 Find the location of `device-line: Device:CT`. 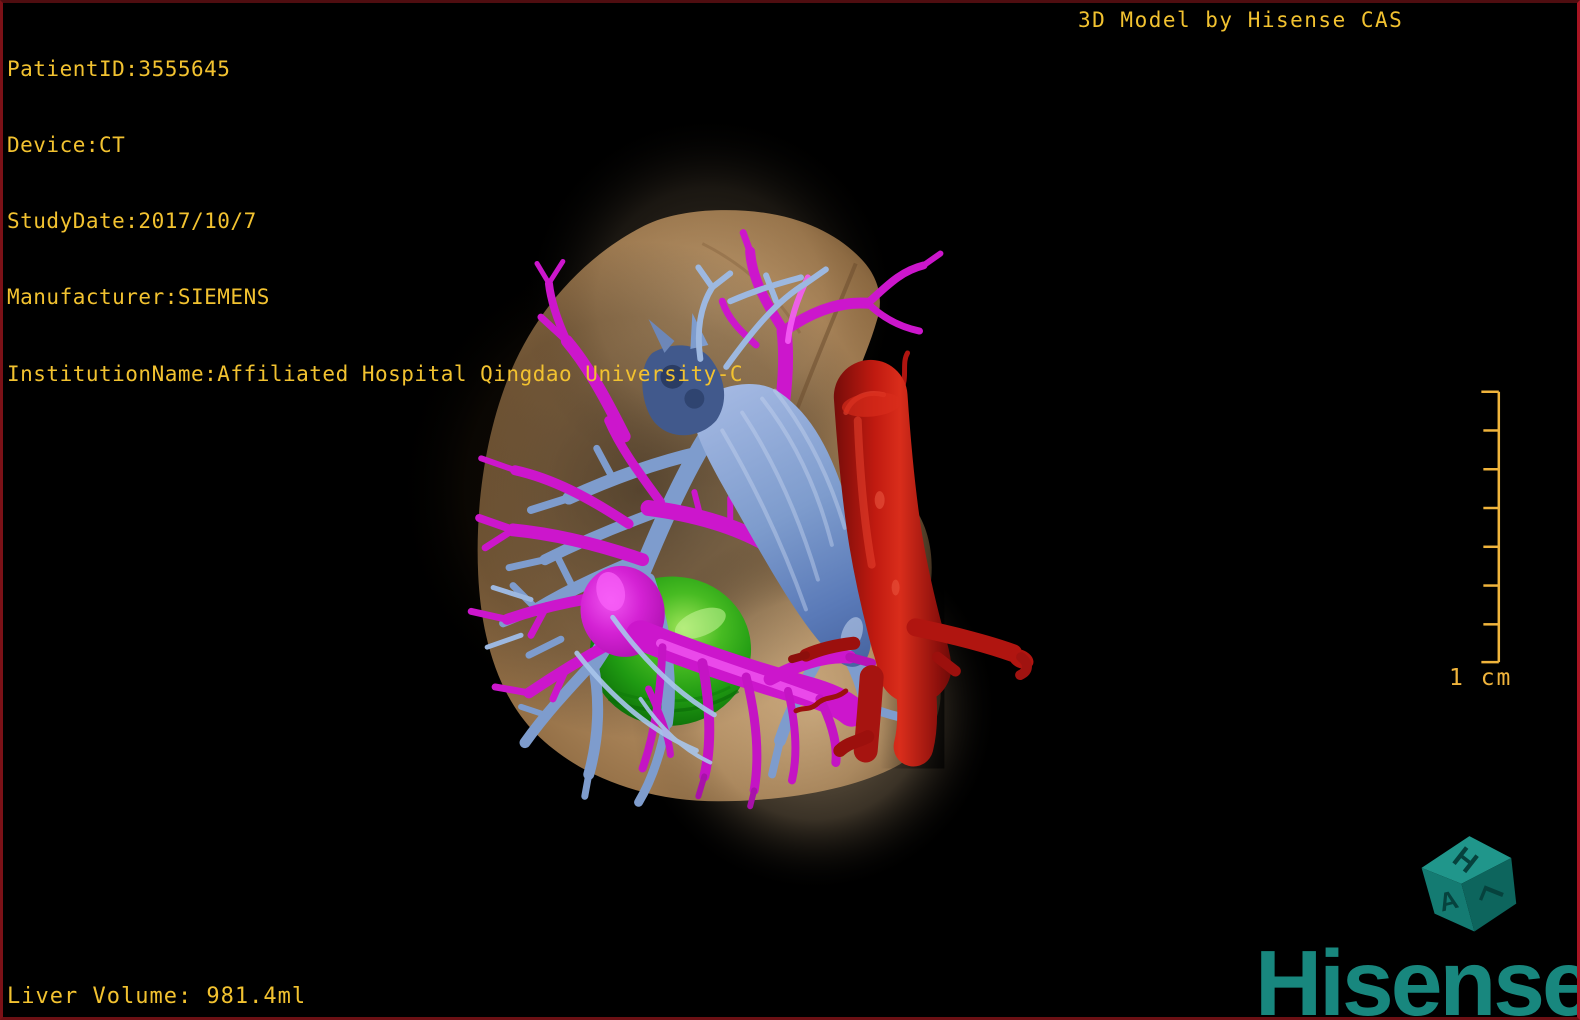

device-line: Device:CT is located at coordinates (66, 145).